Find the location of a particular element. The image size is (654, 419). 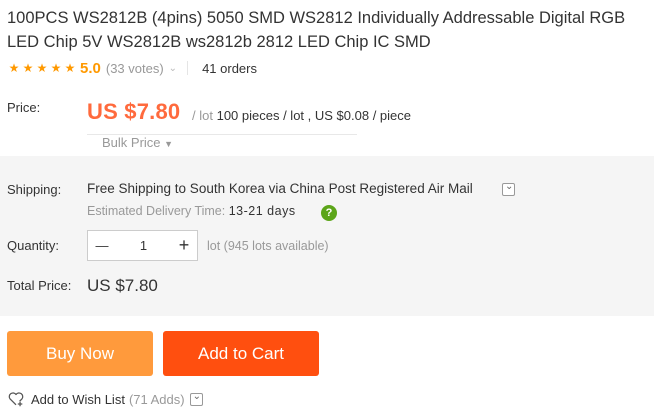

quantity-increase-button: + is located at coordinates (184, 245).